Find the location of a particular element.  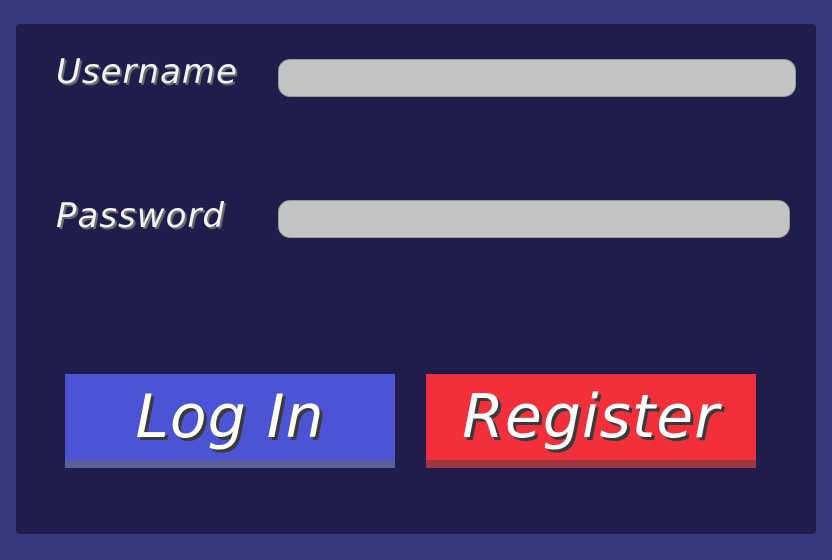

register-button: Register is located at coordinates (591, 417).